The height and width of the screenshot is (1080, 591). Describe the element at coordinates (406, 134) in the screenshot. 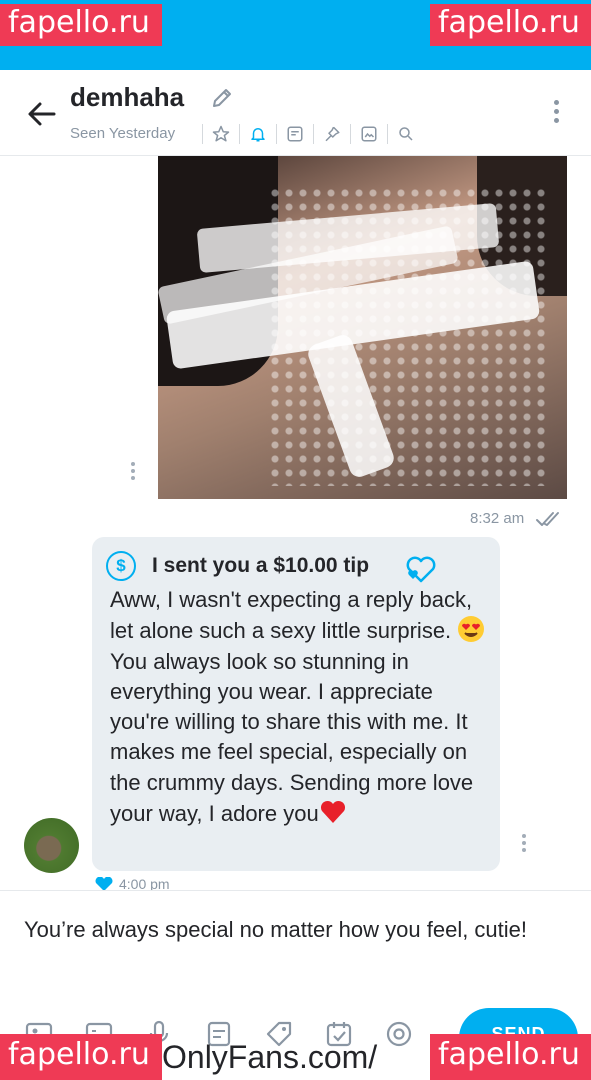

I see `search-icon` at that location.